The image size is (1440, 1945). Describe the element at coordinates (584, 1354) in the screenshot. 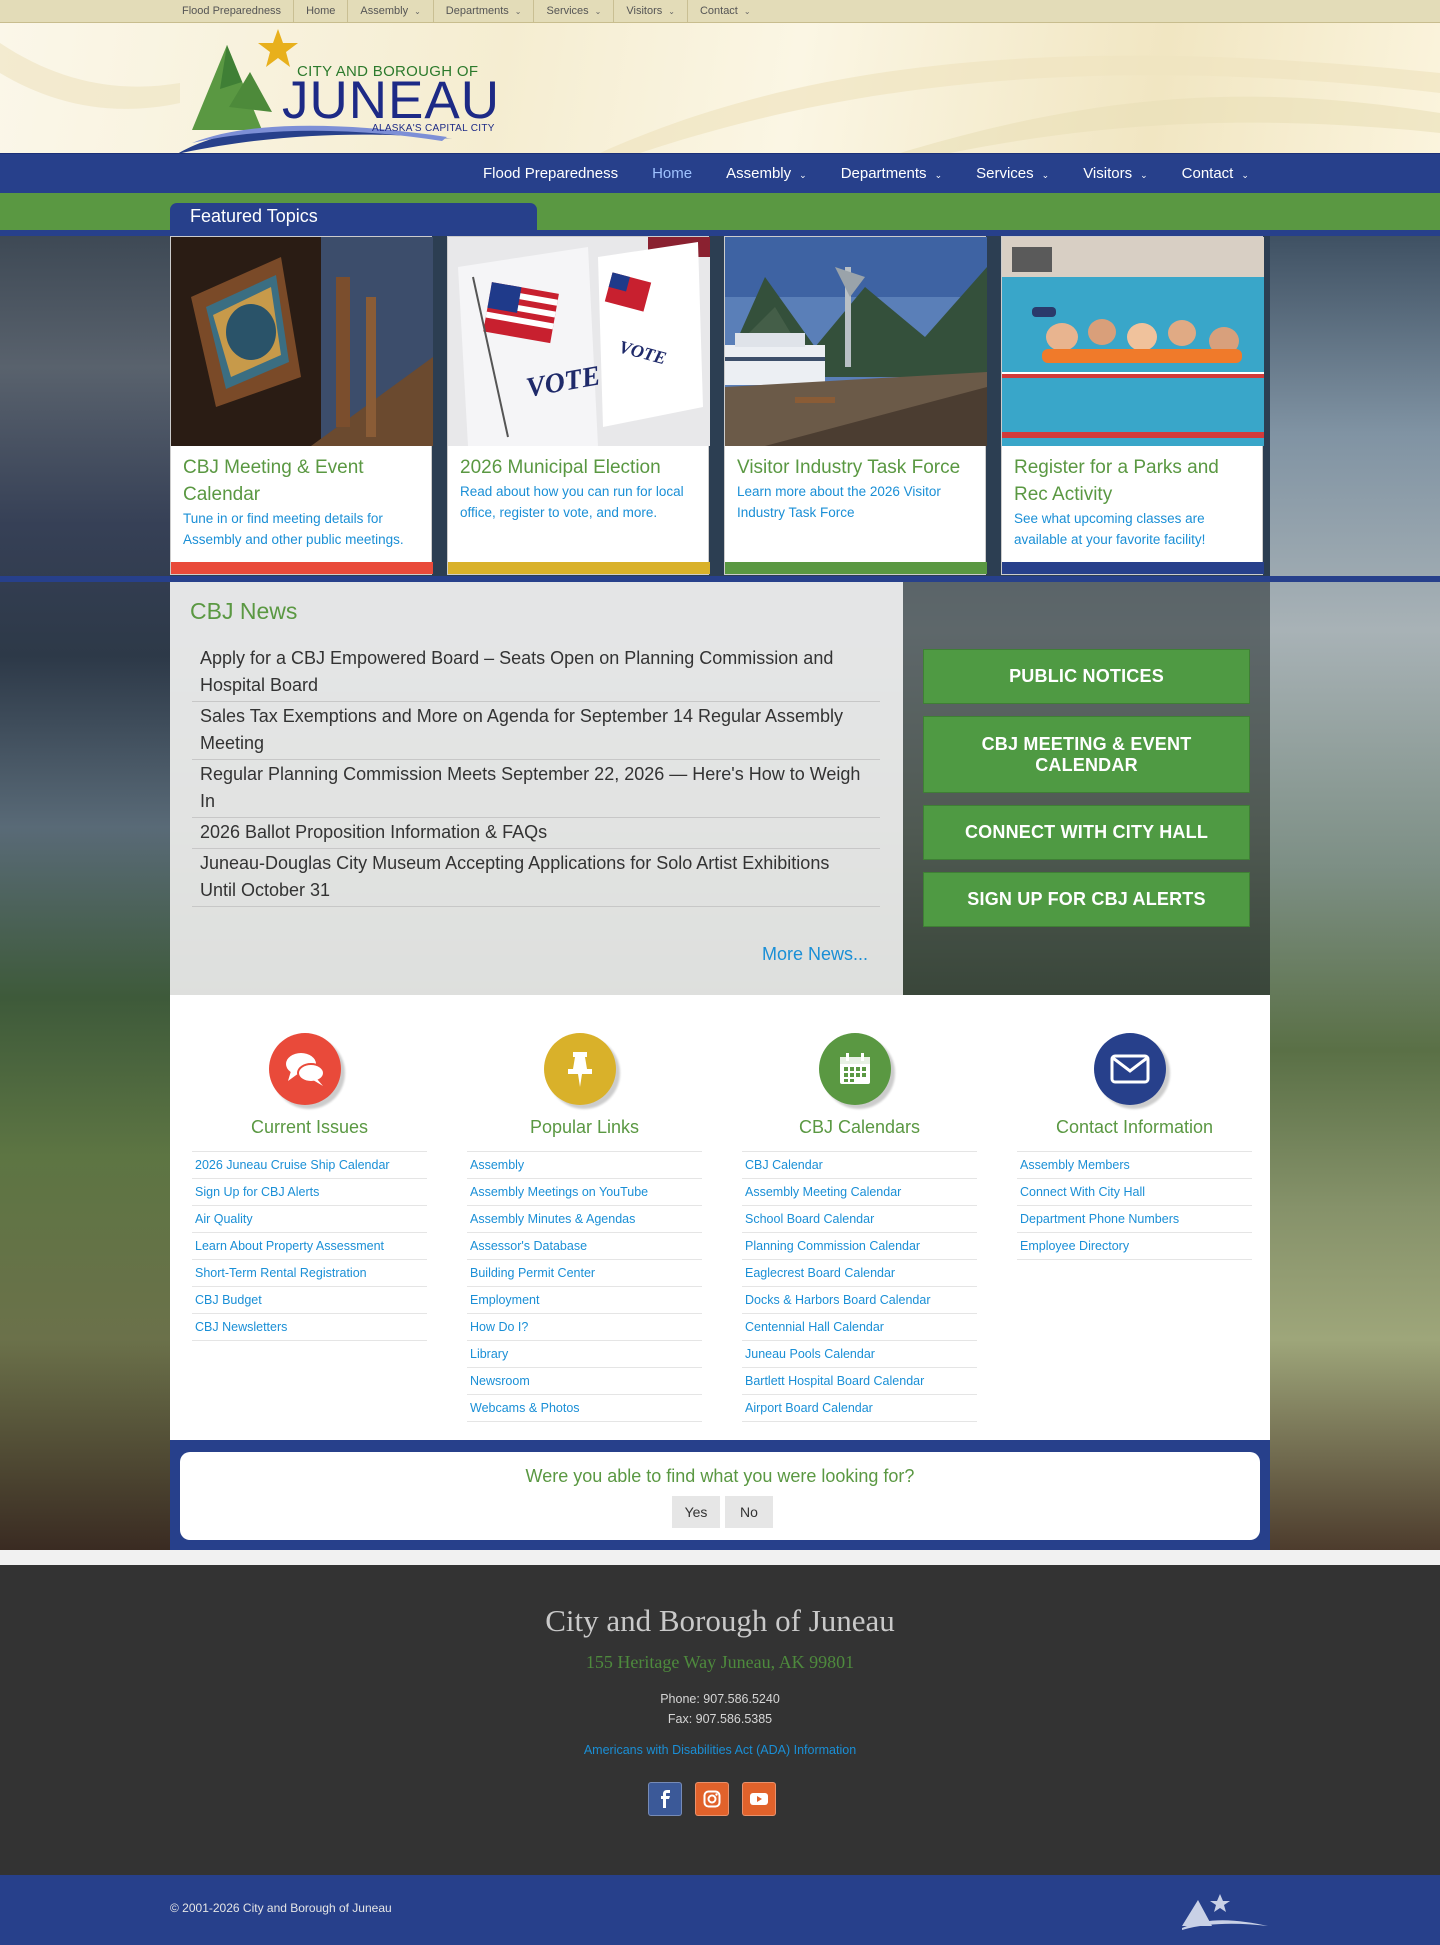

I see `link-item: Library` at that location.